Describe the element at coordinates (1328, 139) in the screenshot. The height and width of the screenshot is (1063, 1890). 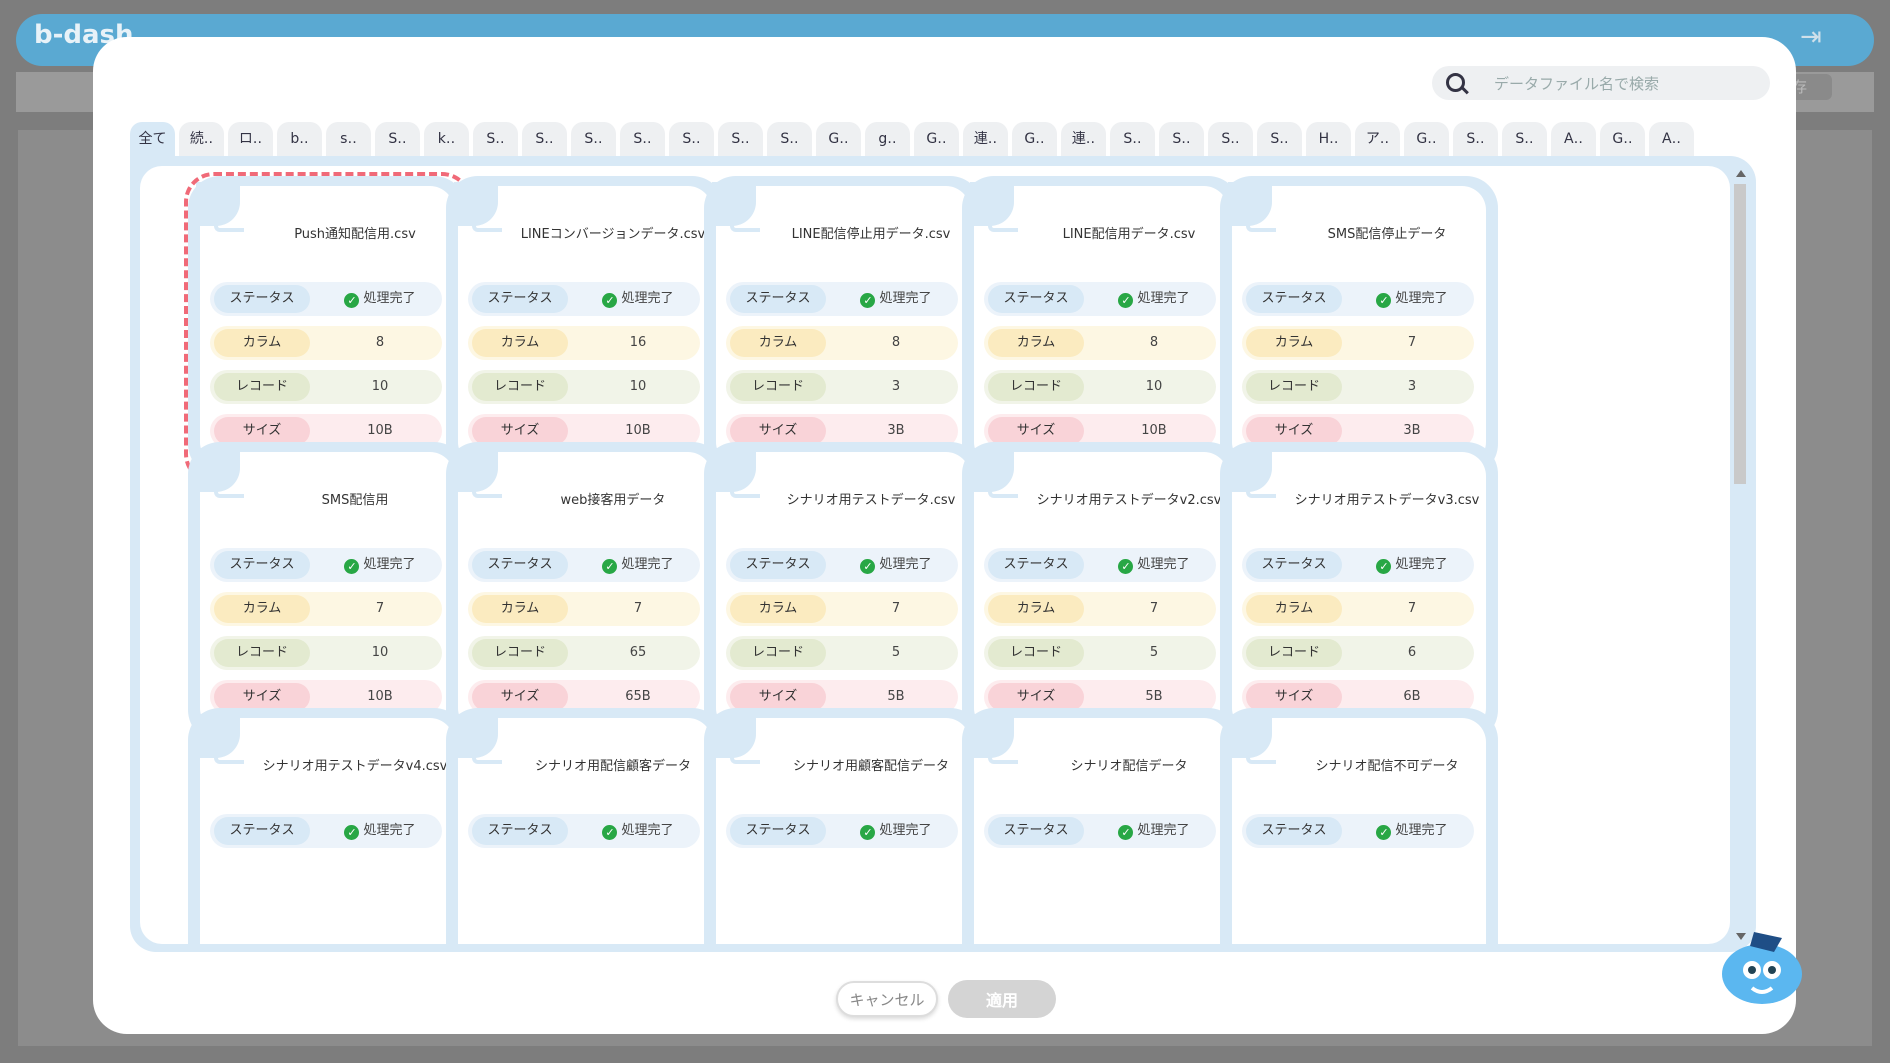
I see `tab-24: H‥` at that location.